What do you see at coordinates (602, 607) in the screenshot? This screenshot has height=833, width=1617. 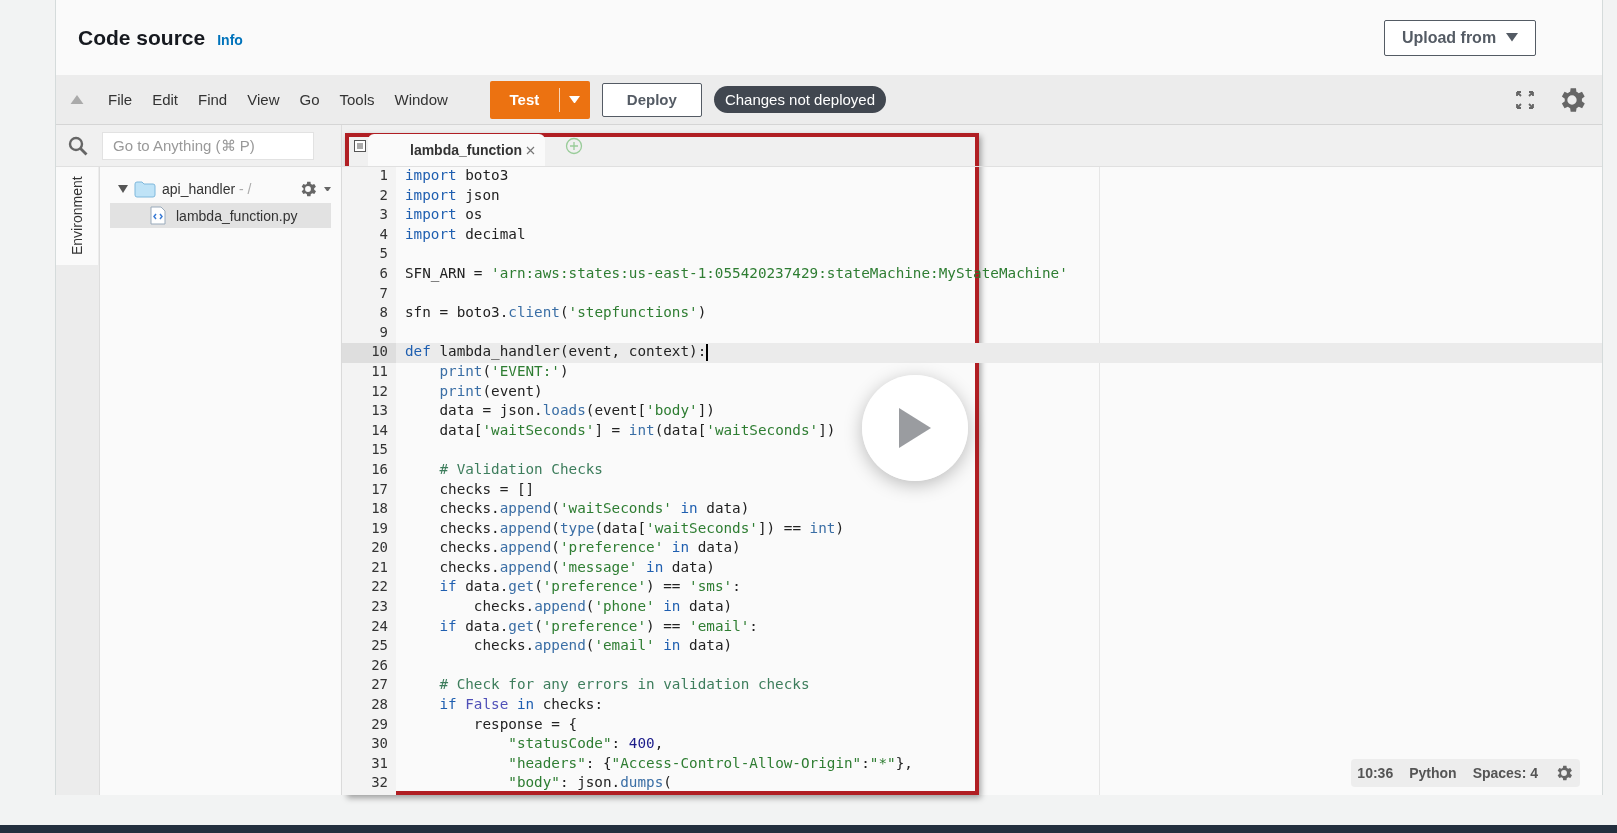 I see `code-line: checks.append('phone' in data)` at bounding box center [602, 607].